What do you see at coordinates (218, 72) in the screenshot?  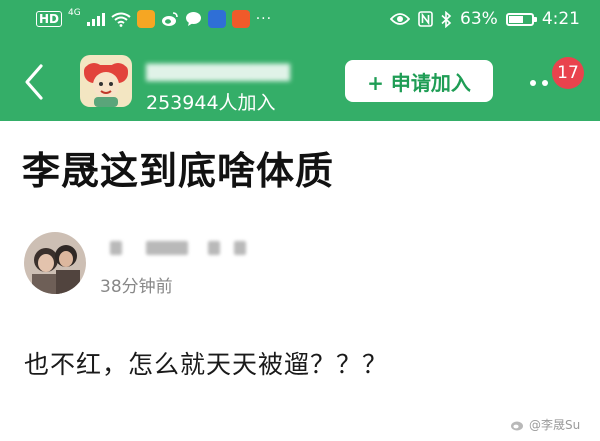 I see `group-name: ▇▇▇▇▇▇▇▇▇▇▇` at bounding box center [218, 72].